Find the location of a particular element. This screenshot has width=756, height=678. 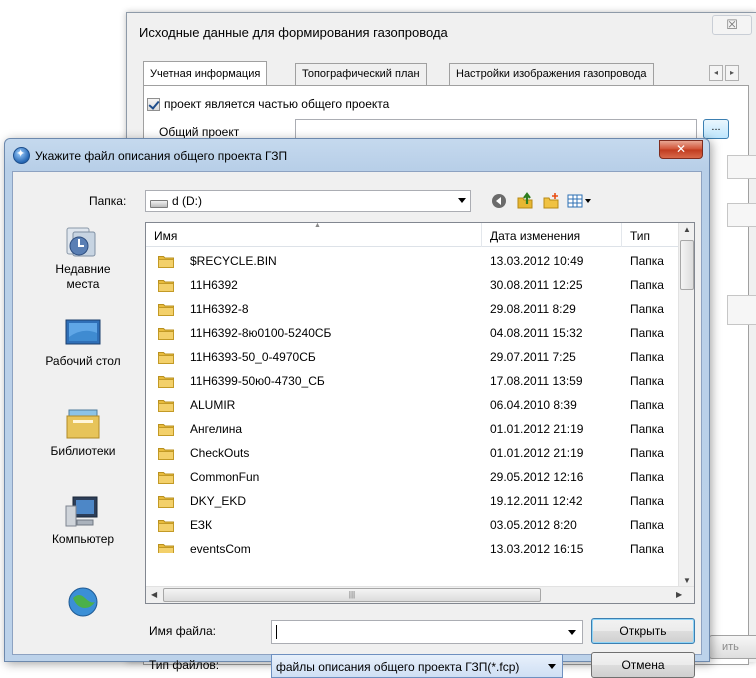

list-item: ALUMIR 06.04.2010 8:39 Папка is located at coordinates (413, 405).